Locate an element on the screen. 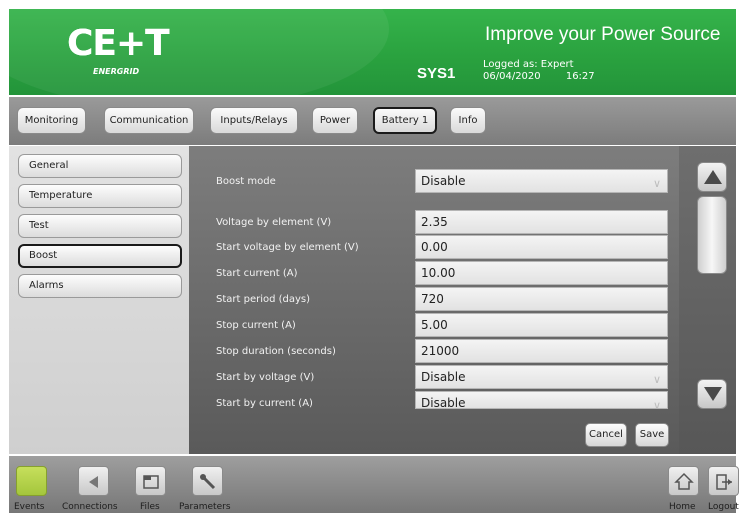  start-current-label: Start current (A) is located at coordinates (257, 273).